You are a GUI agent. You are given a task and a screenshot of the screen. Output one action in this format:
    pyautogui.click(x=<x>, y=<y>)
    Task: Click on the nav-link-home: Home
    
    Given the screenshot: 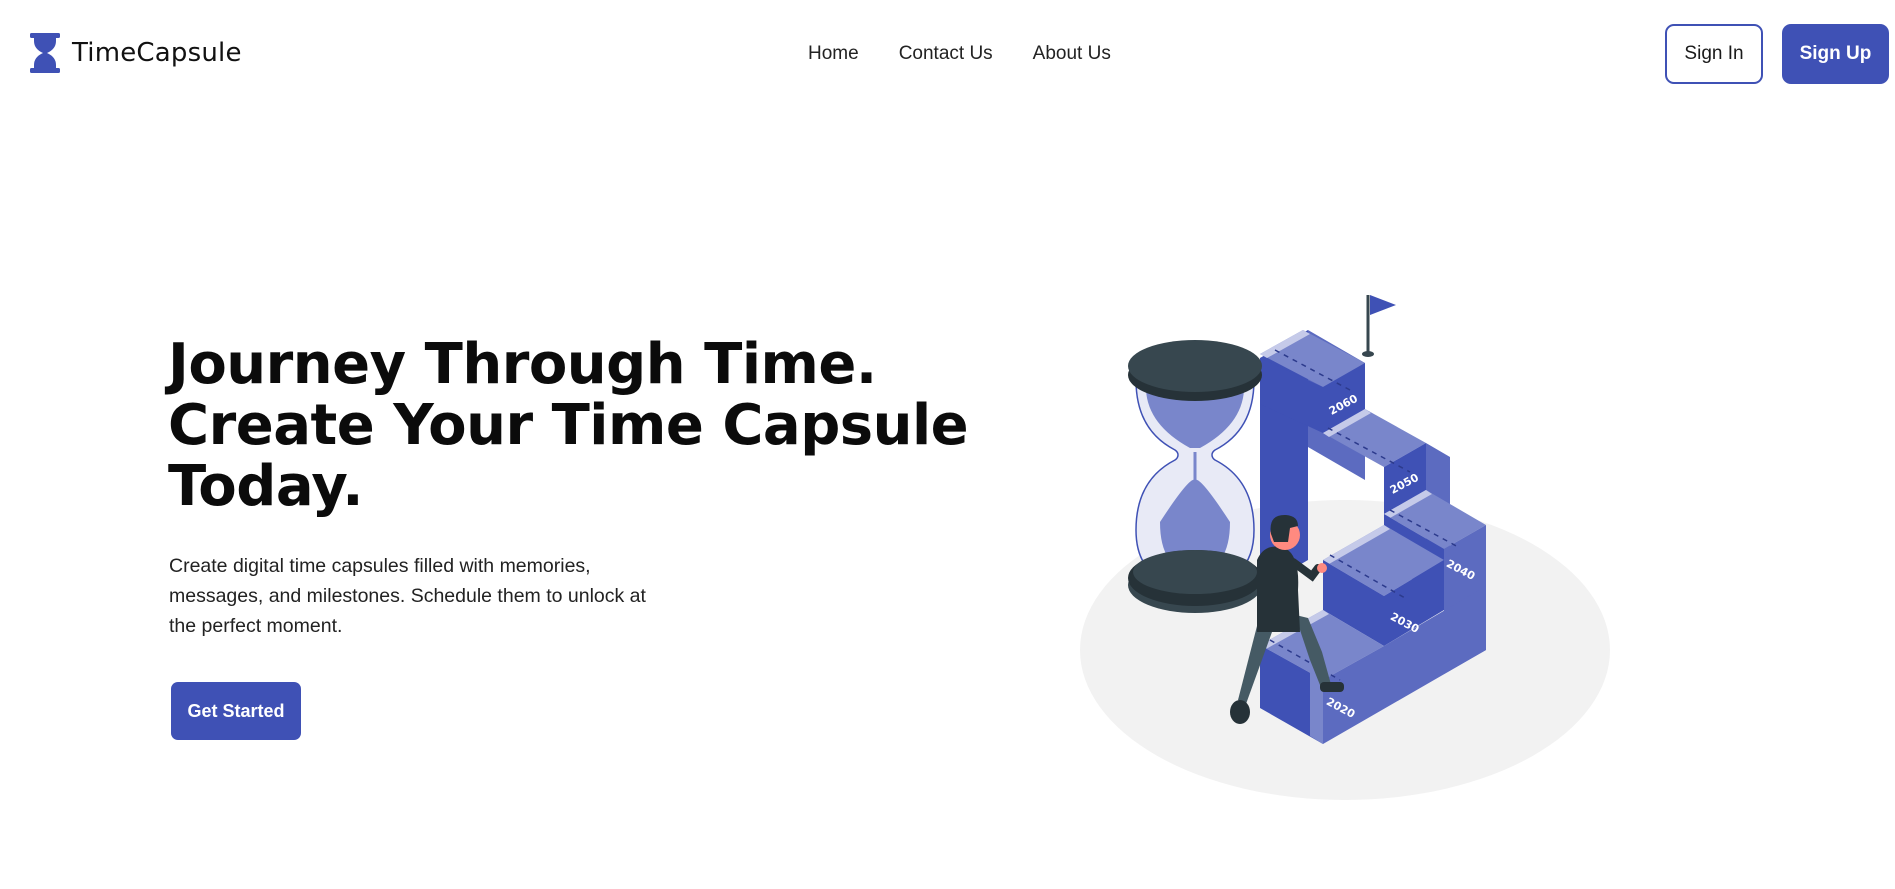 What is the action you would take?
    pyautogui.click(x=833, y=54)
    